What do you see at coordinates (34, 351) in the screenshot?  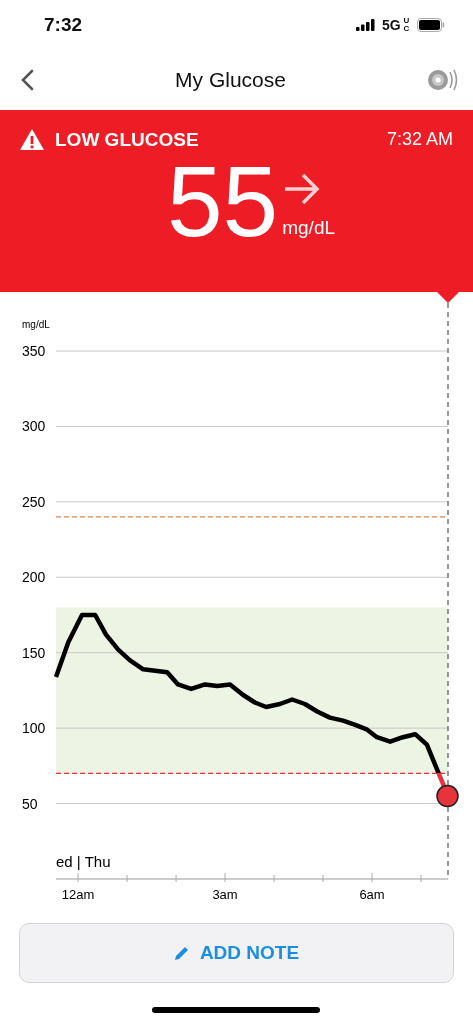 I see `y-tick-label: 350` at bounding box center [34, 351].